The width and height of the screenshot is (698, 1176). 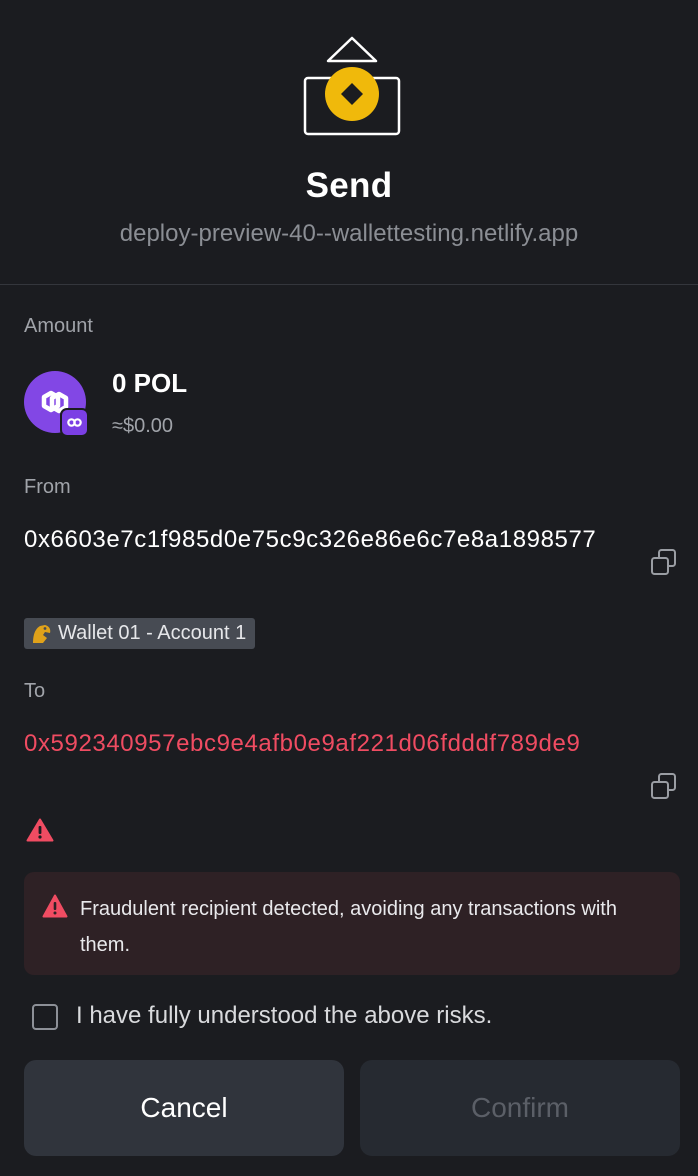 What do you see at coordinates (56, 404) in the screenshot?
I see `polygon-token-icon` at bounding box center [56, 404].